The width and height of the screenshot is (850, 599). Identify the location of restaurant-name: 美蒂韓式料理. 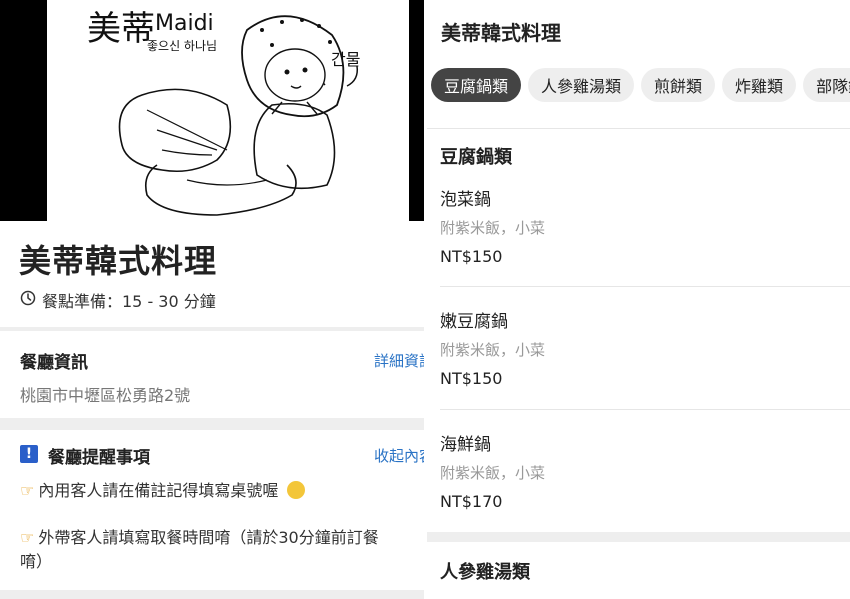
(118, 261).